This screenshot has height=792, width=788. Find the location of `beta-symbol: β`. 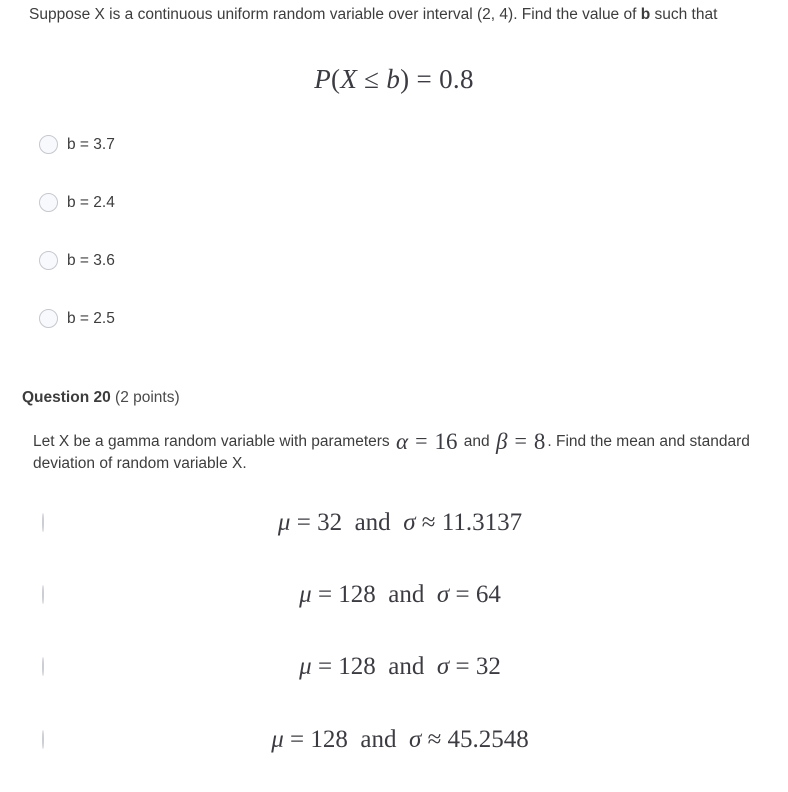

beta-symbol: β is located at coordinates (501, 441).